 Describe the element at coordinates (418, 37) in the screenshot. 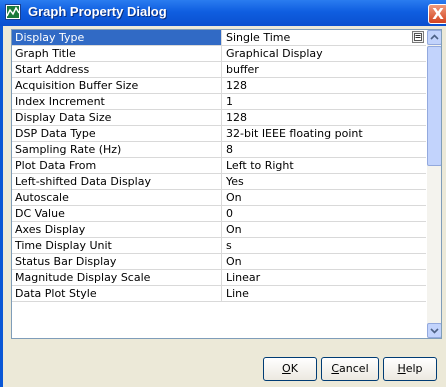

I see `dropdown-list-icon` at that location.